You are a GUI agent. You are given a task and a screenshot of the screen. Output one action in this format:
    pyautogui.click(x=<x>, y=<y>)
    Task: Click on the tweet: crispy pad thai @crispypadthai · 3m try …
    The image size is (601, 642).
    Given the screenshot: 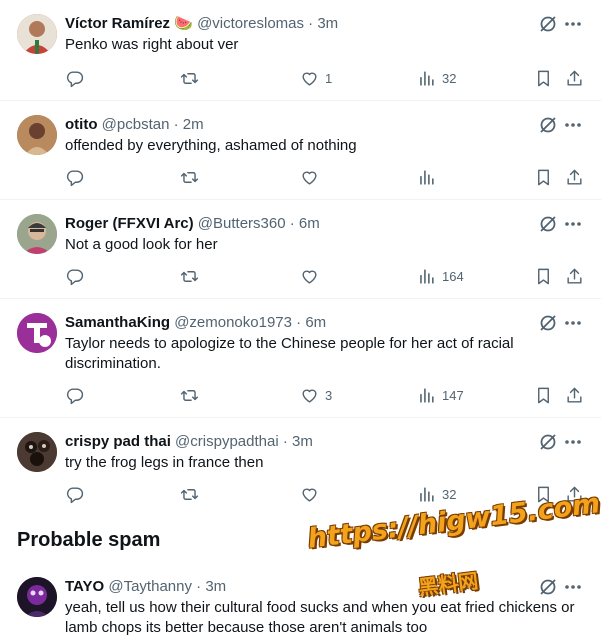 What is the action you would take?
    pyautogui.click(x=300, y=466)
    